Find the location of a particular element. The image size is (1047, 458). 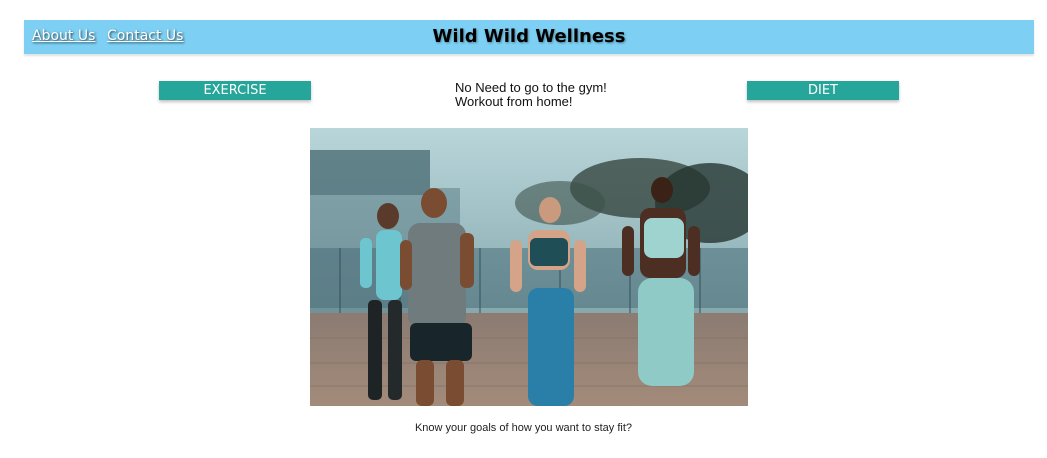

exercise-button: EXERCISE is located at coordinates (235, 90).